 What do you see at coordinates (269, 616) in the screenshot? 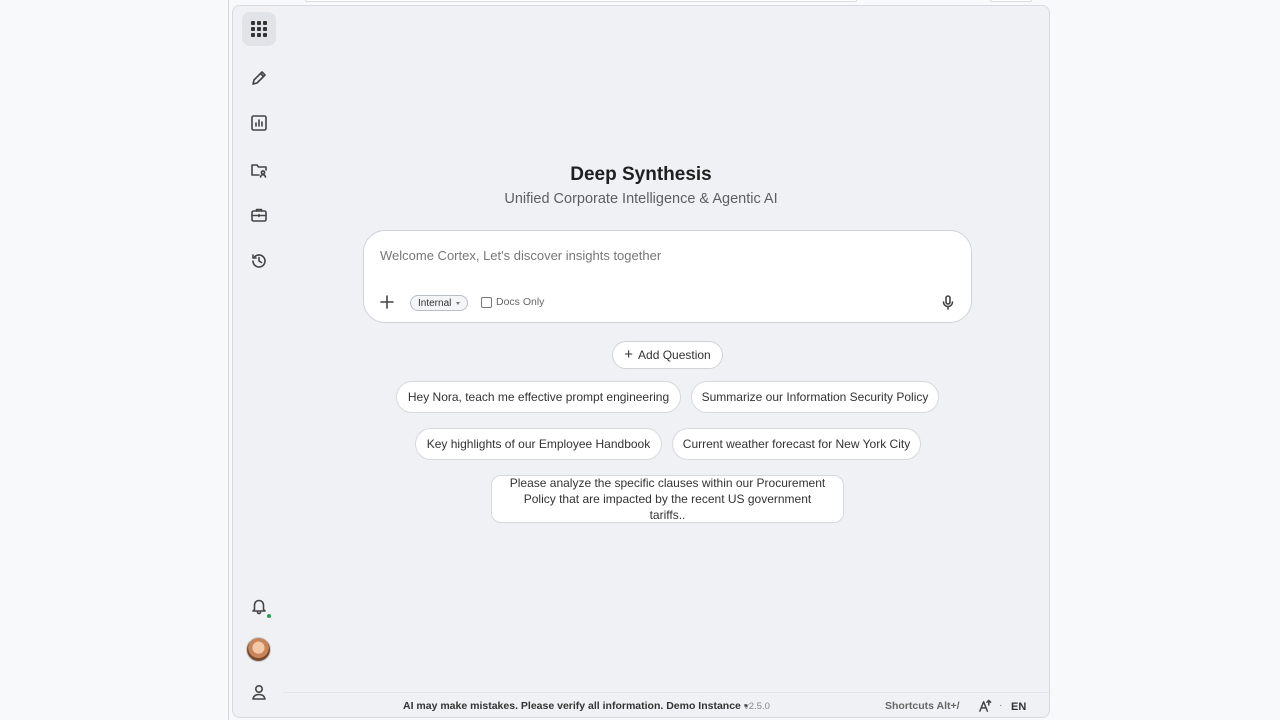
I see `notification-indicator` at bounding box center [269, 616].